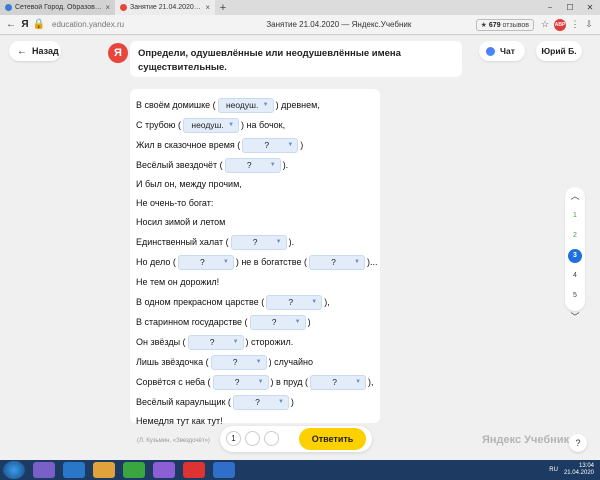 This screenshot has width=600, height=480. What do you see at coordinates (289, 382) in the screenshot?
I see `poem-text: ) в пруд (` at bounding box center [289, 382].